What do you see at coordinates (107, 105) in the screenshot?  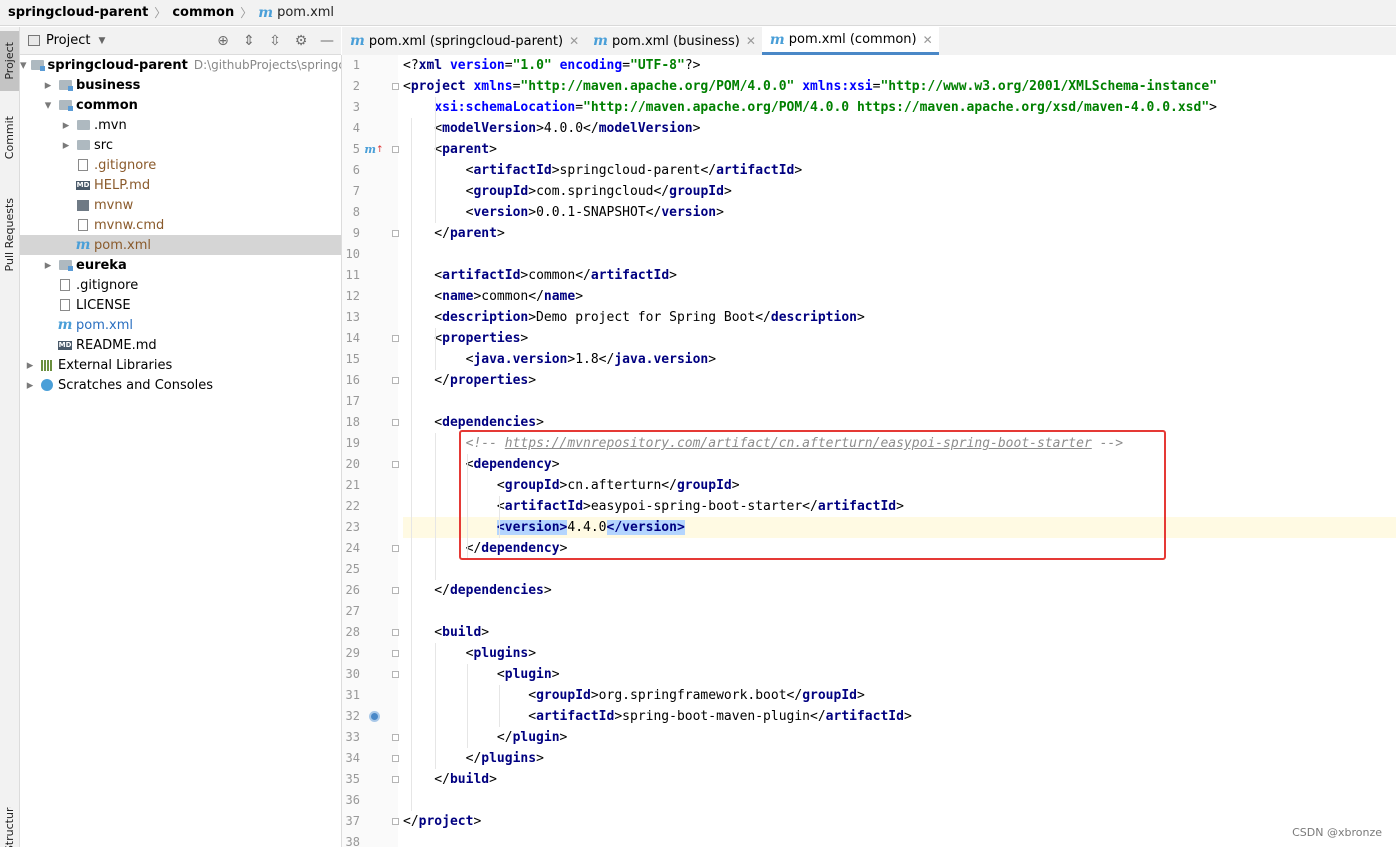 I see `tree-item-label: common` at bounding box center [107, 105].